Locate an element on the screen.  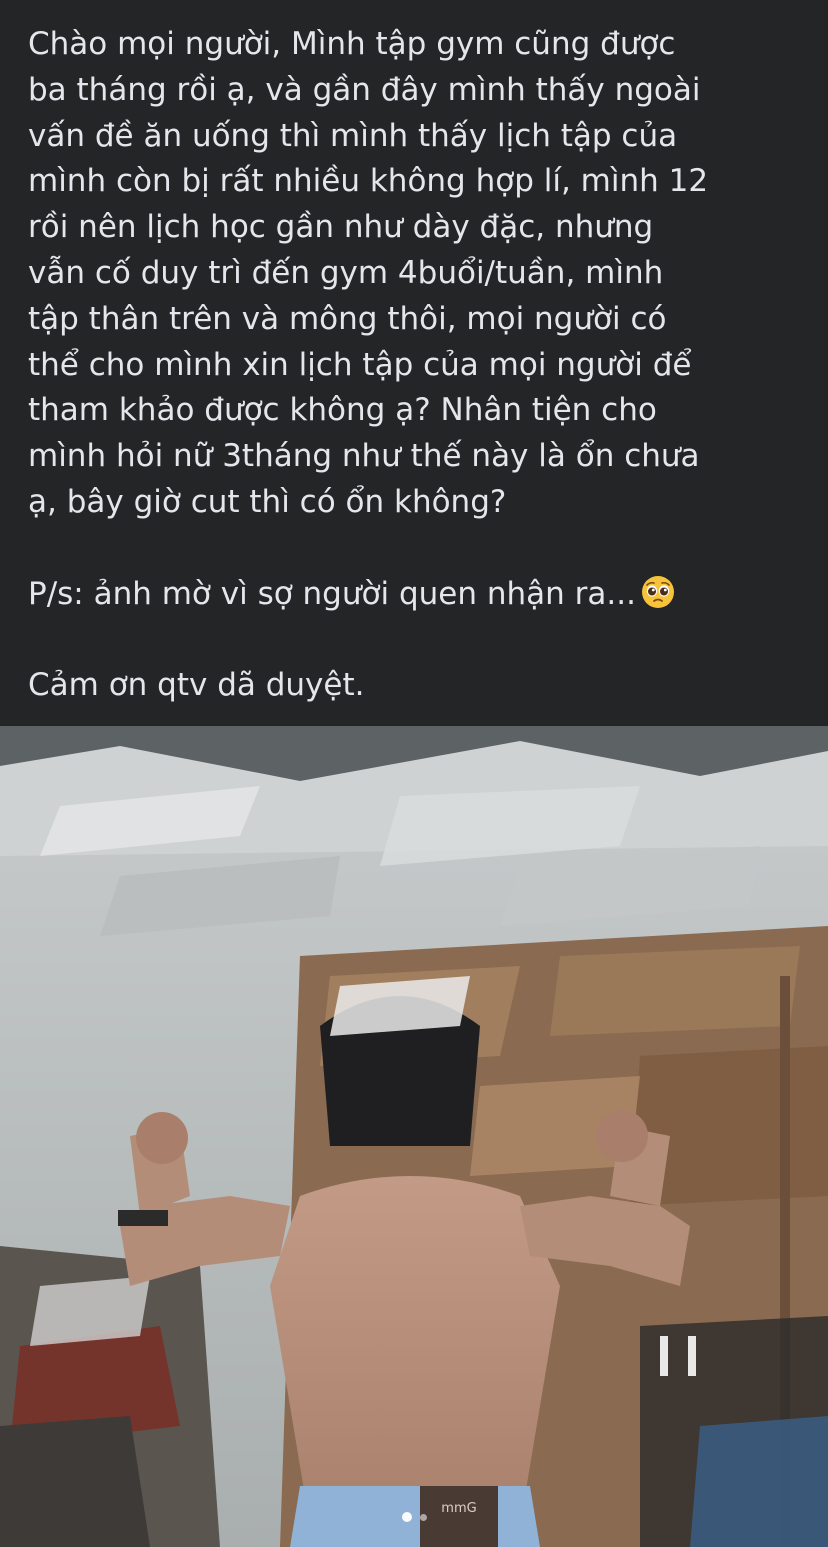
carousel-dot-active is located at coordinates (406, 1517).